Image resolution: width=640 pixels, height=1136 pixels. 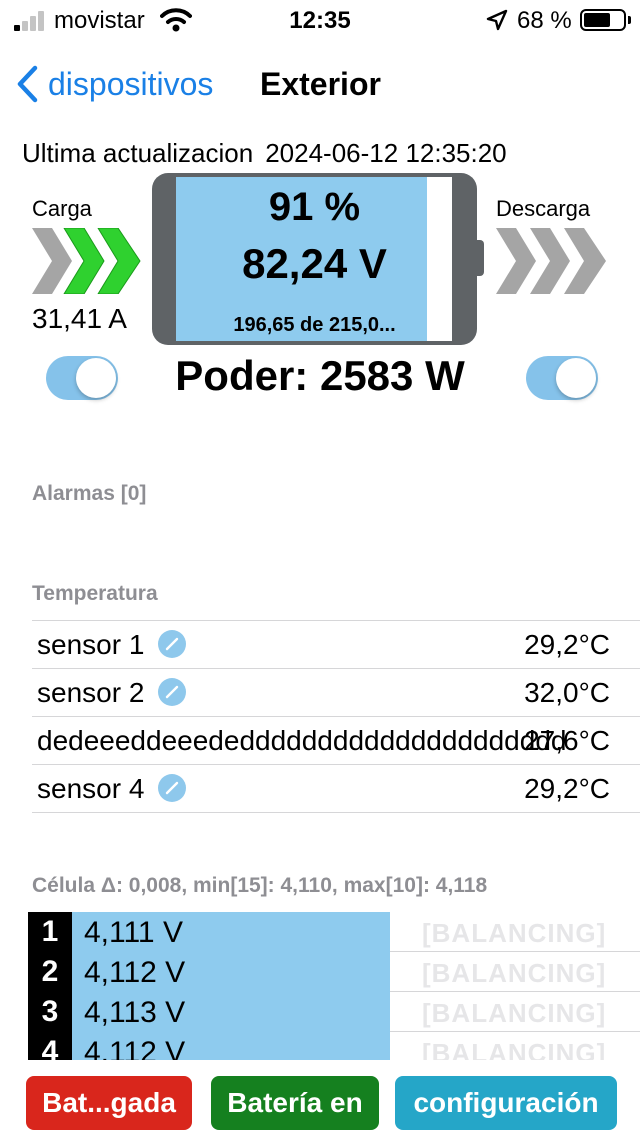 I want to click on page-title: Exterior, so click(x=320, y=84).